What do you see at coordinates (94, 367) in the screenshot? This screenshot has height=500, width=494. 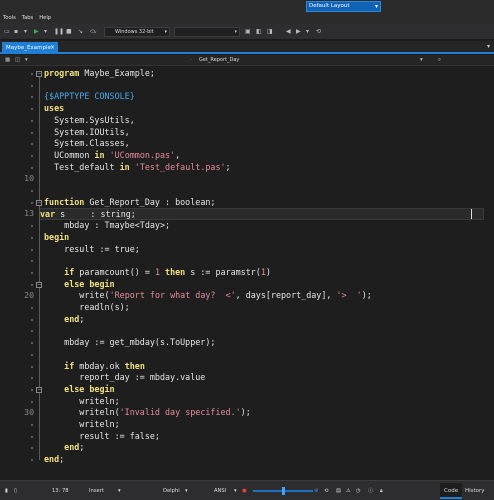 I see `code-line: if mbday.ok then` at bounding box center [94, 367].